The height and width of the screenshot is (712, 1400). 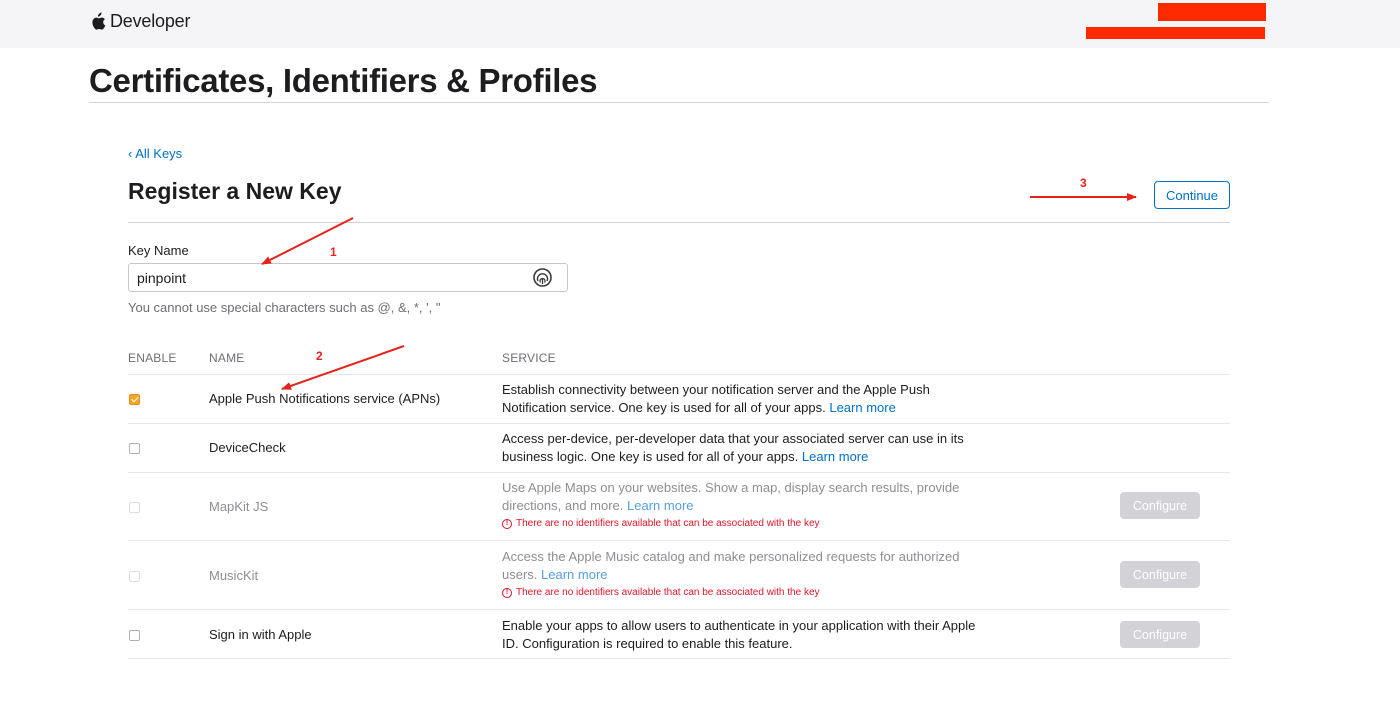 I want to click on section-title: Register a New Key, so click(x=235, y=191).